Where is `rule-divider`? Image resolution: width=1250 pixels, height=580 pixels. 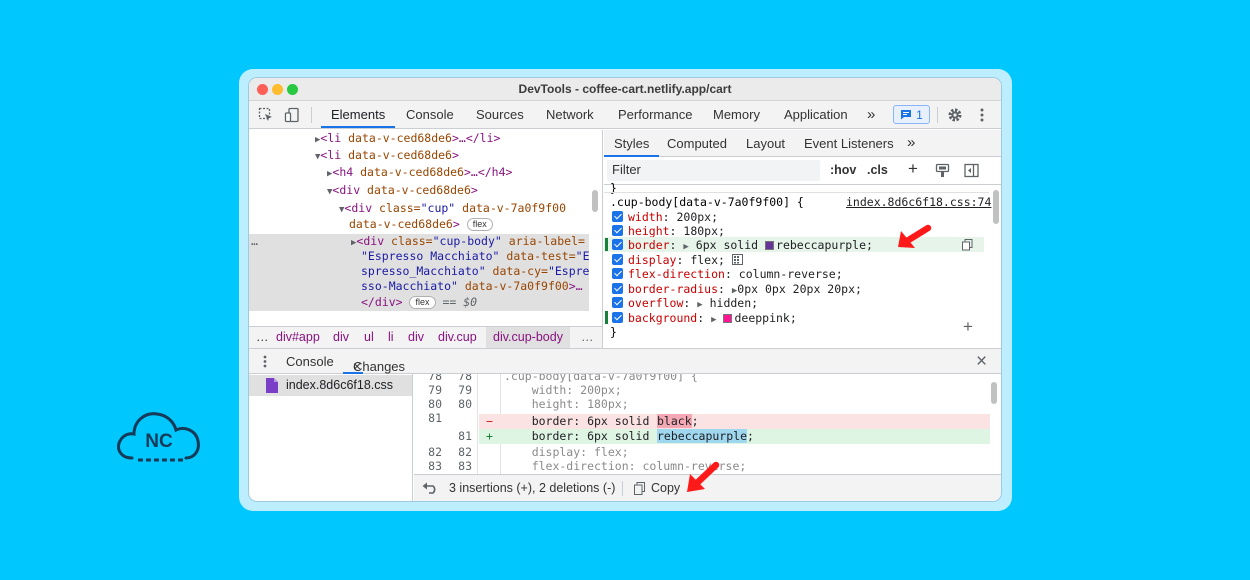 rule-divider is located at coordinates (796, 192).